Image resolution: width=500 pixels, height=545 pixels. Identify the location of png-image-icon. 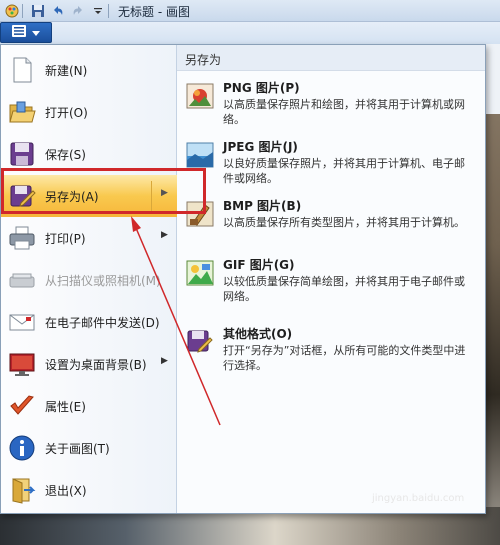
(200, 96).